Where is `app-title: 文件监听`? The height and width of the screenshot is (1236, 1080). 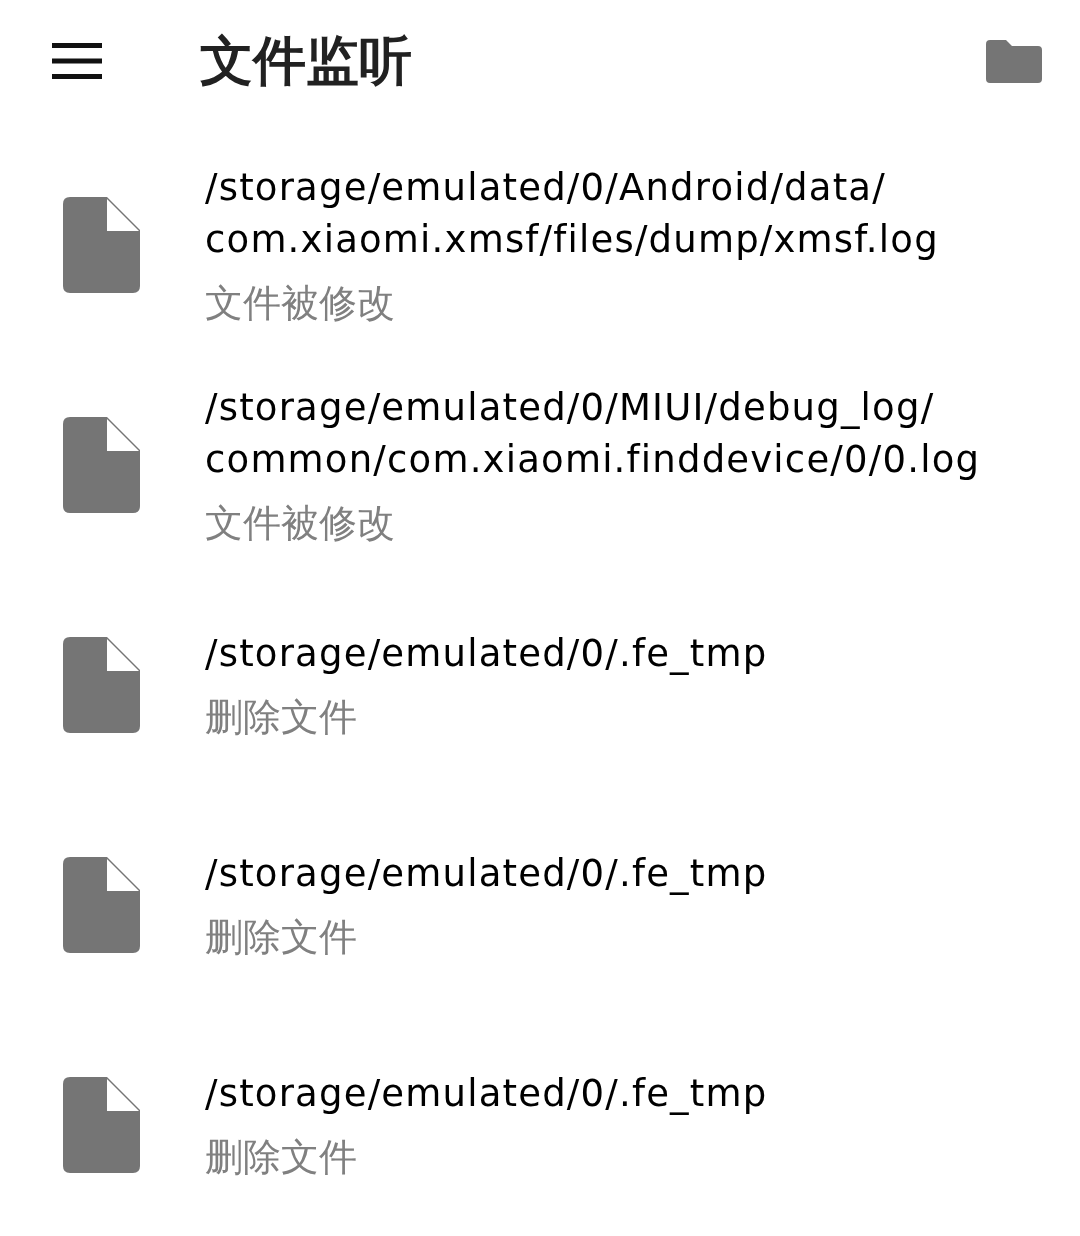 app-title: 文件监听 is located at coordinates (306, 61).